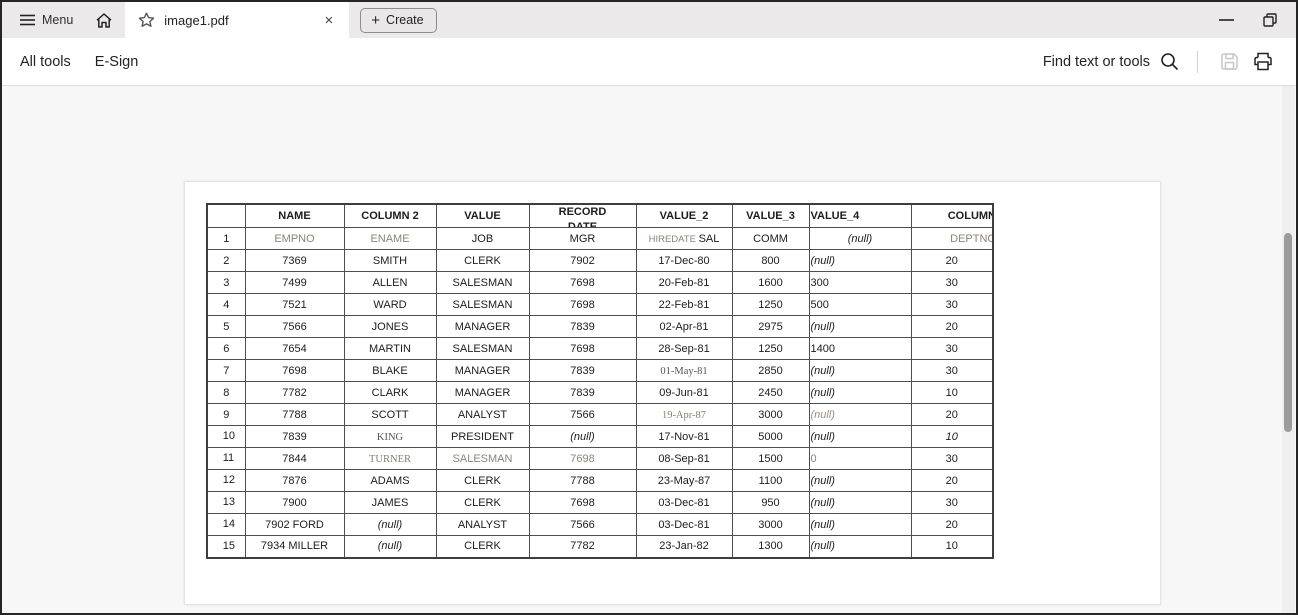  I want to click on table-cell: 2975, so click(770, 326).